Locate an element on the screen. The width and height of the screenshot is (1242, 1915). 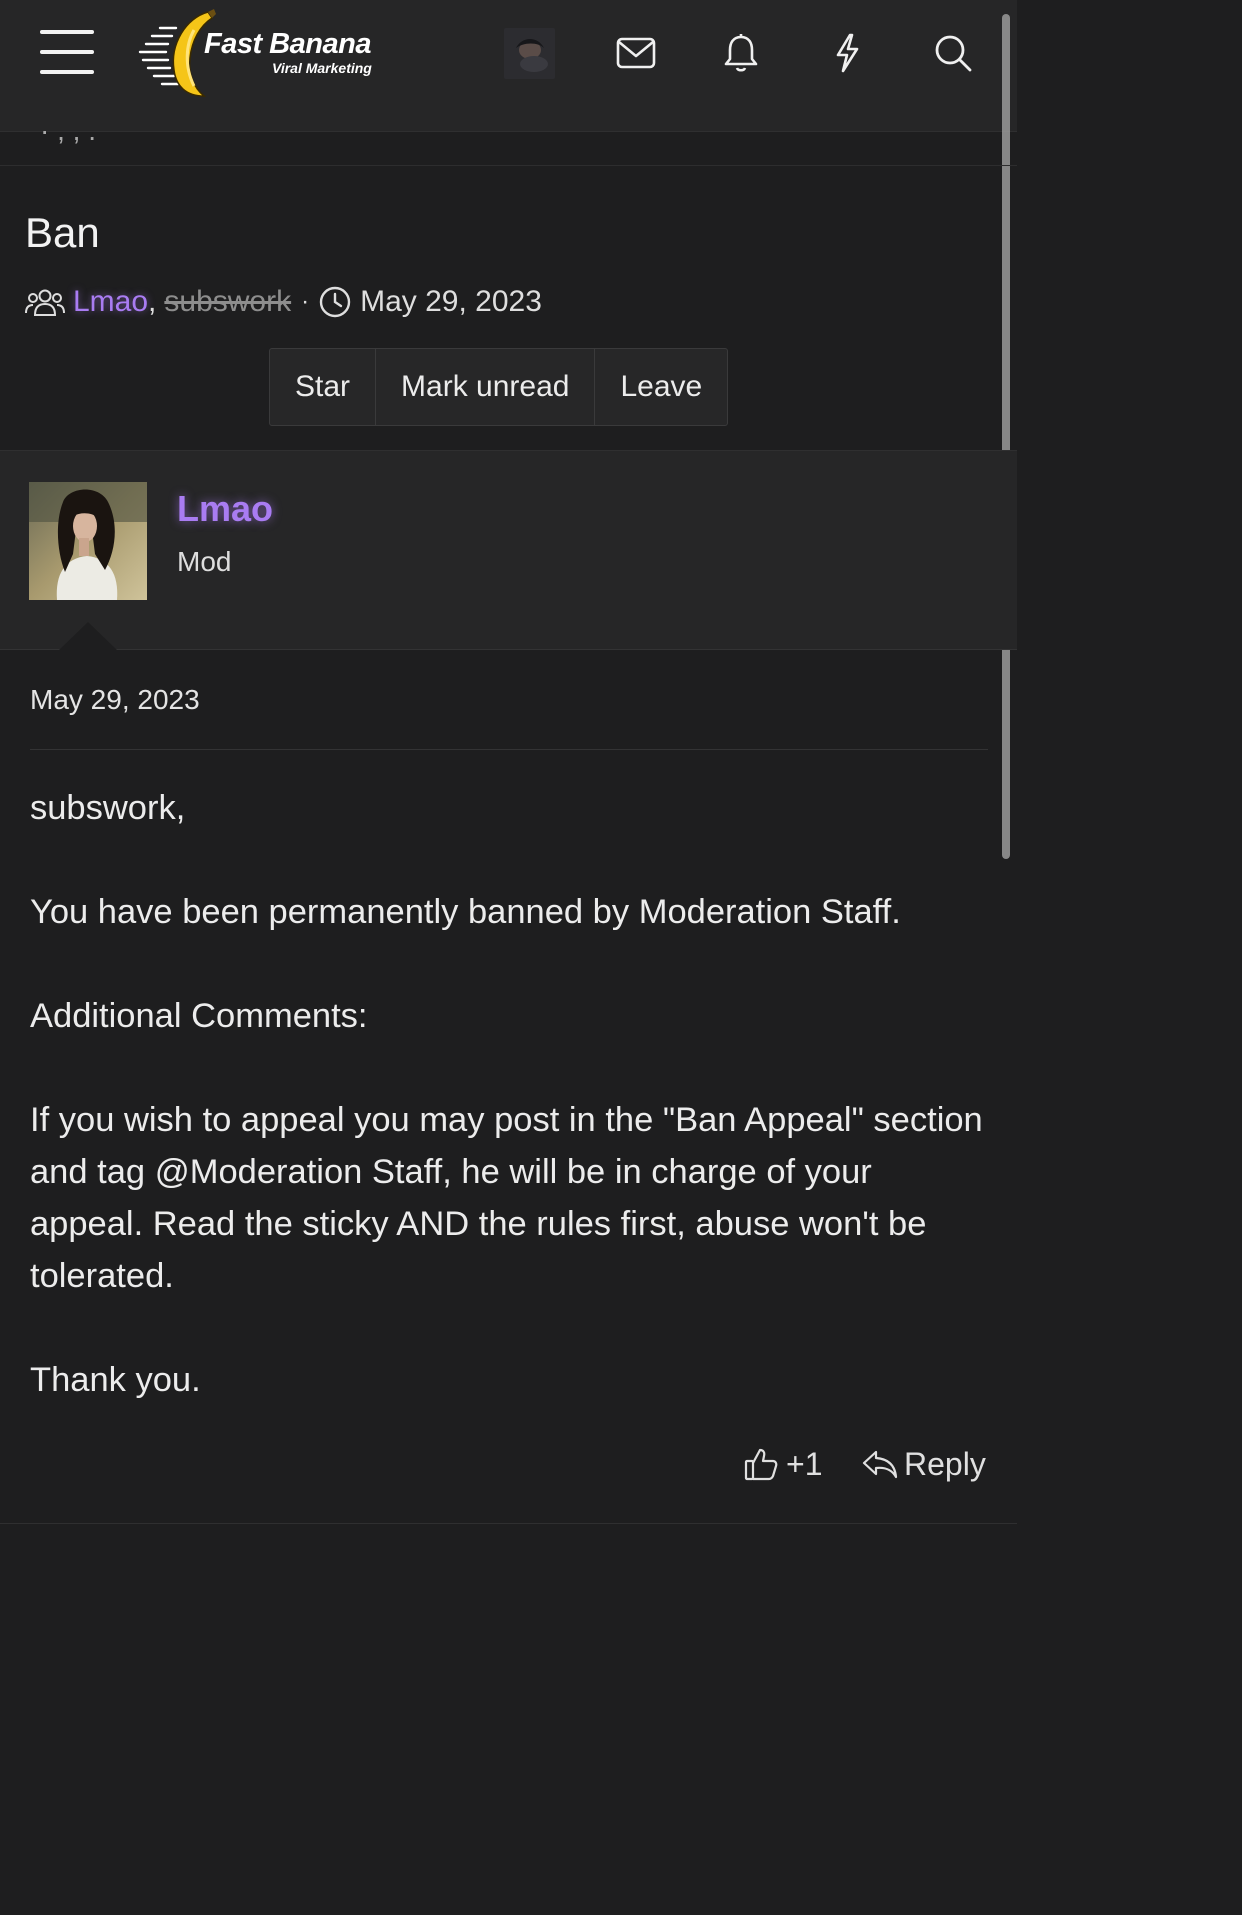
author-name: Lmao is located at coordinates (225, 509).